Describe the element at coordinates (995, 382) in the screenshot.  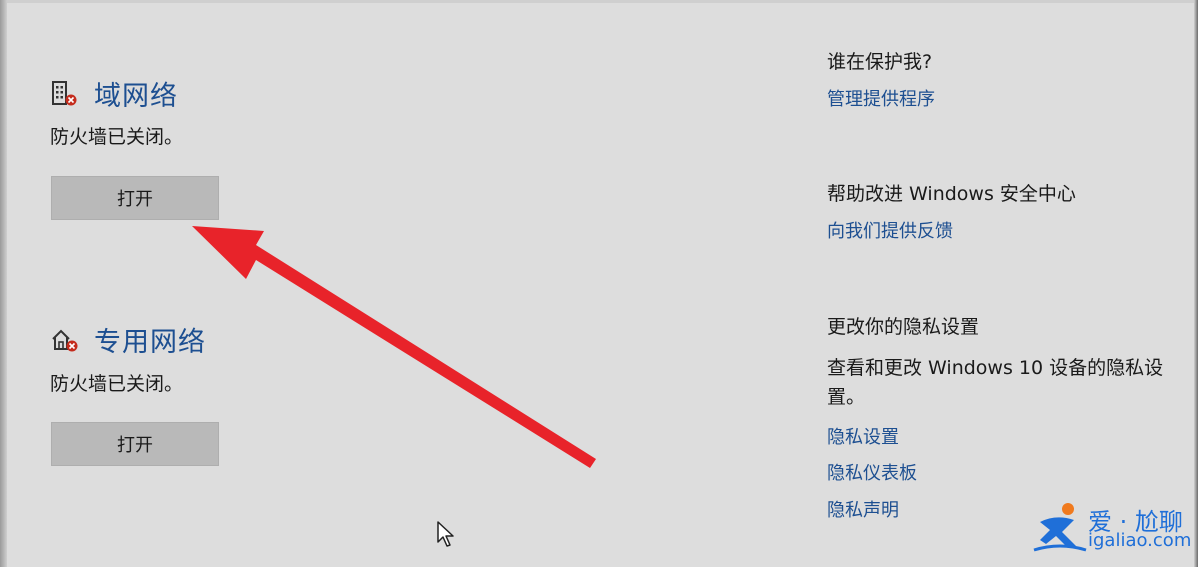
I see `privacy-description: 查看和更改 Windows 10 设备的隐私设置。` at that location.